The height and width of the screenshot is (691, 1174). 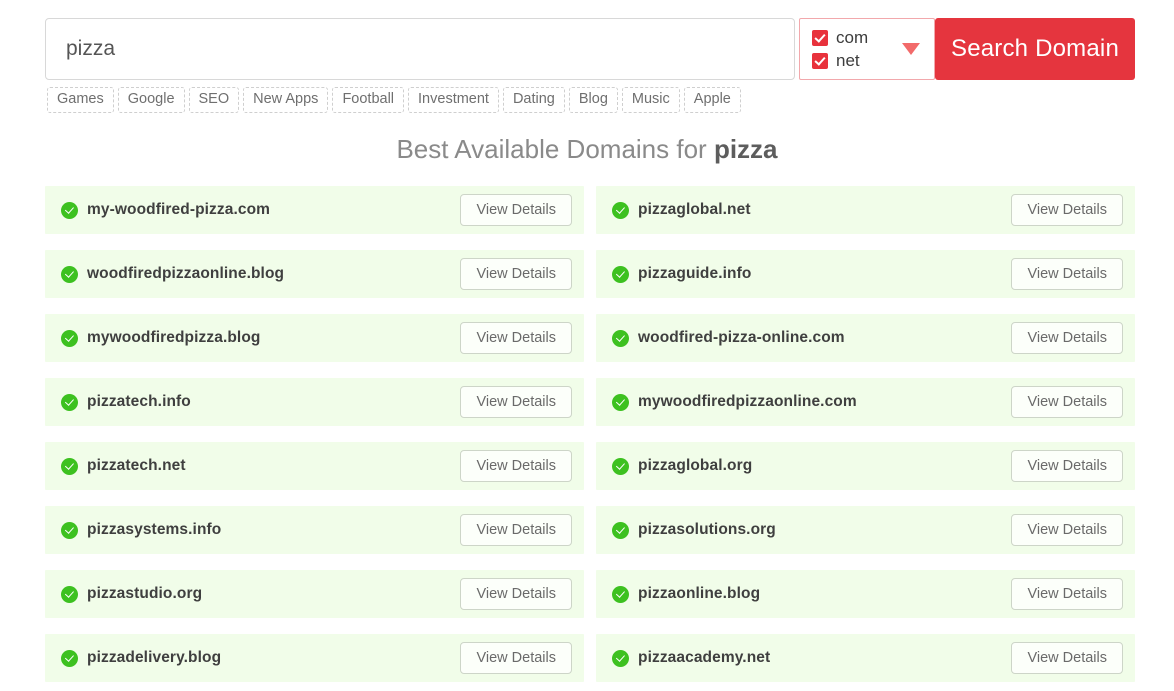 I want to click on domain-name: pizzatech.net, so click(x=136, y=465).